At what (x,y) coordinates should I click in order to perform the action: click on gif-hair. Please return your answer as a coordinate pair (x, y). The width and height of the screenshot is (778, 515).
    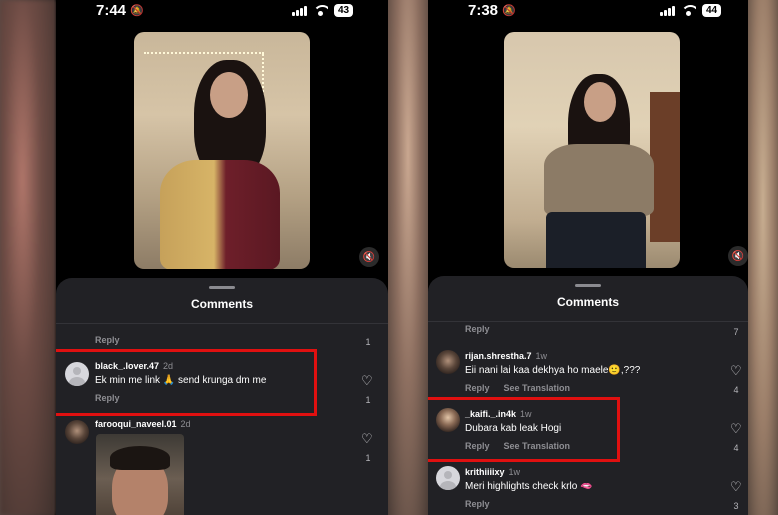
    Looking at the image, I should click on (140, 458).